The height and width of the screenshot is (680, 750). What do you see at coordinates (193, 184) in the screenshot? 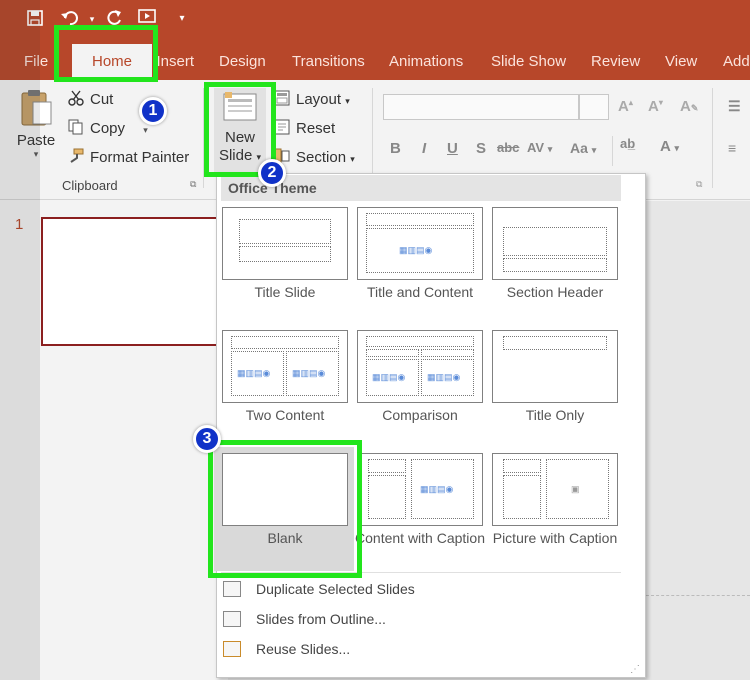
I see `clipboard-launcher-icon: ⧉` at bounding box center [193, 184].